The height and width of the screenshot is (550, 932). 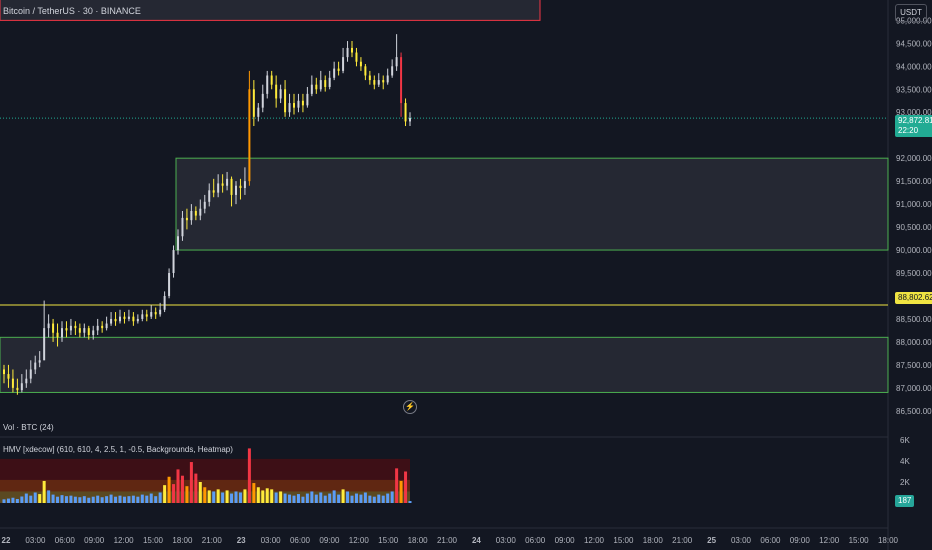 I want to click on price-axis-label: 88,000.00, so click(x=914, y=342).